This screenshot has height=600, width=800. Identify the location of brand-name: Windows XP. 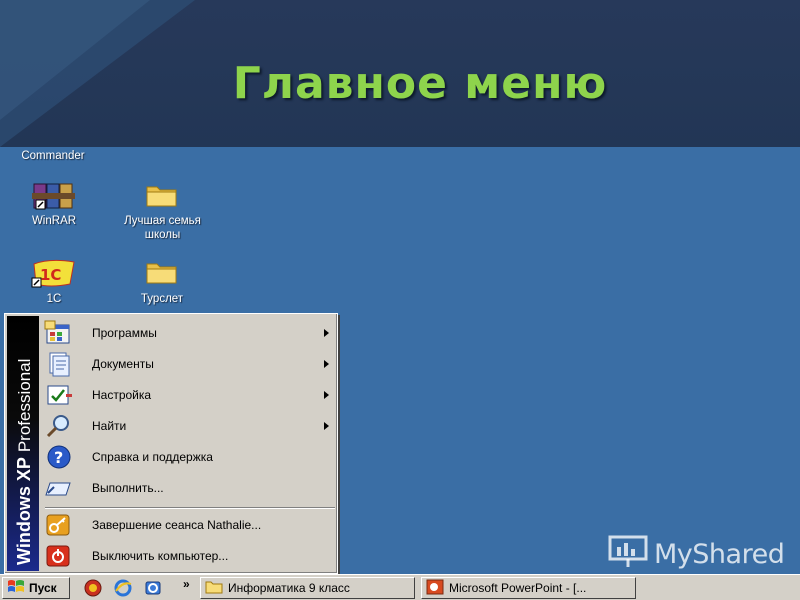
(24, 511).